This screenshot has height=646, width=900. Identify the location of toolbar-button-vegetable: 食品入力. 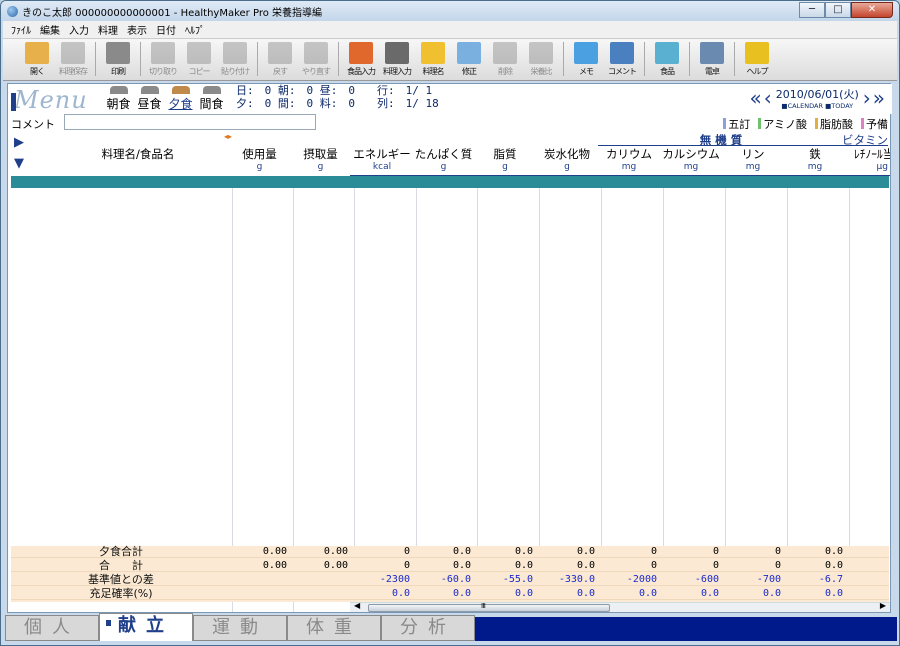
(361, 59).